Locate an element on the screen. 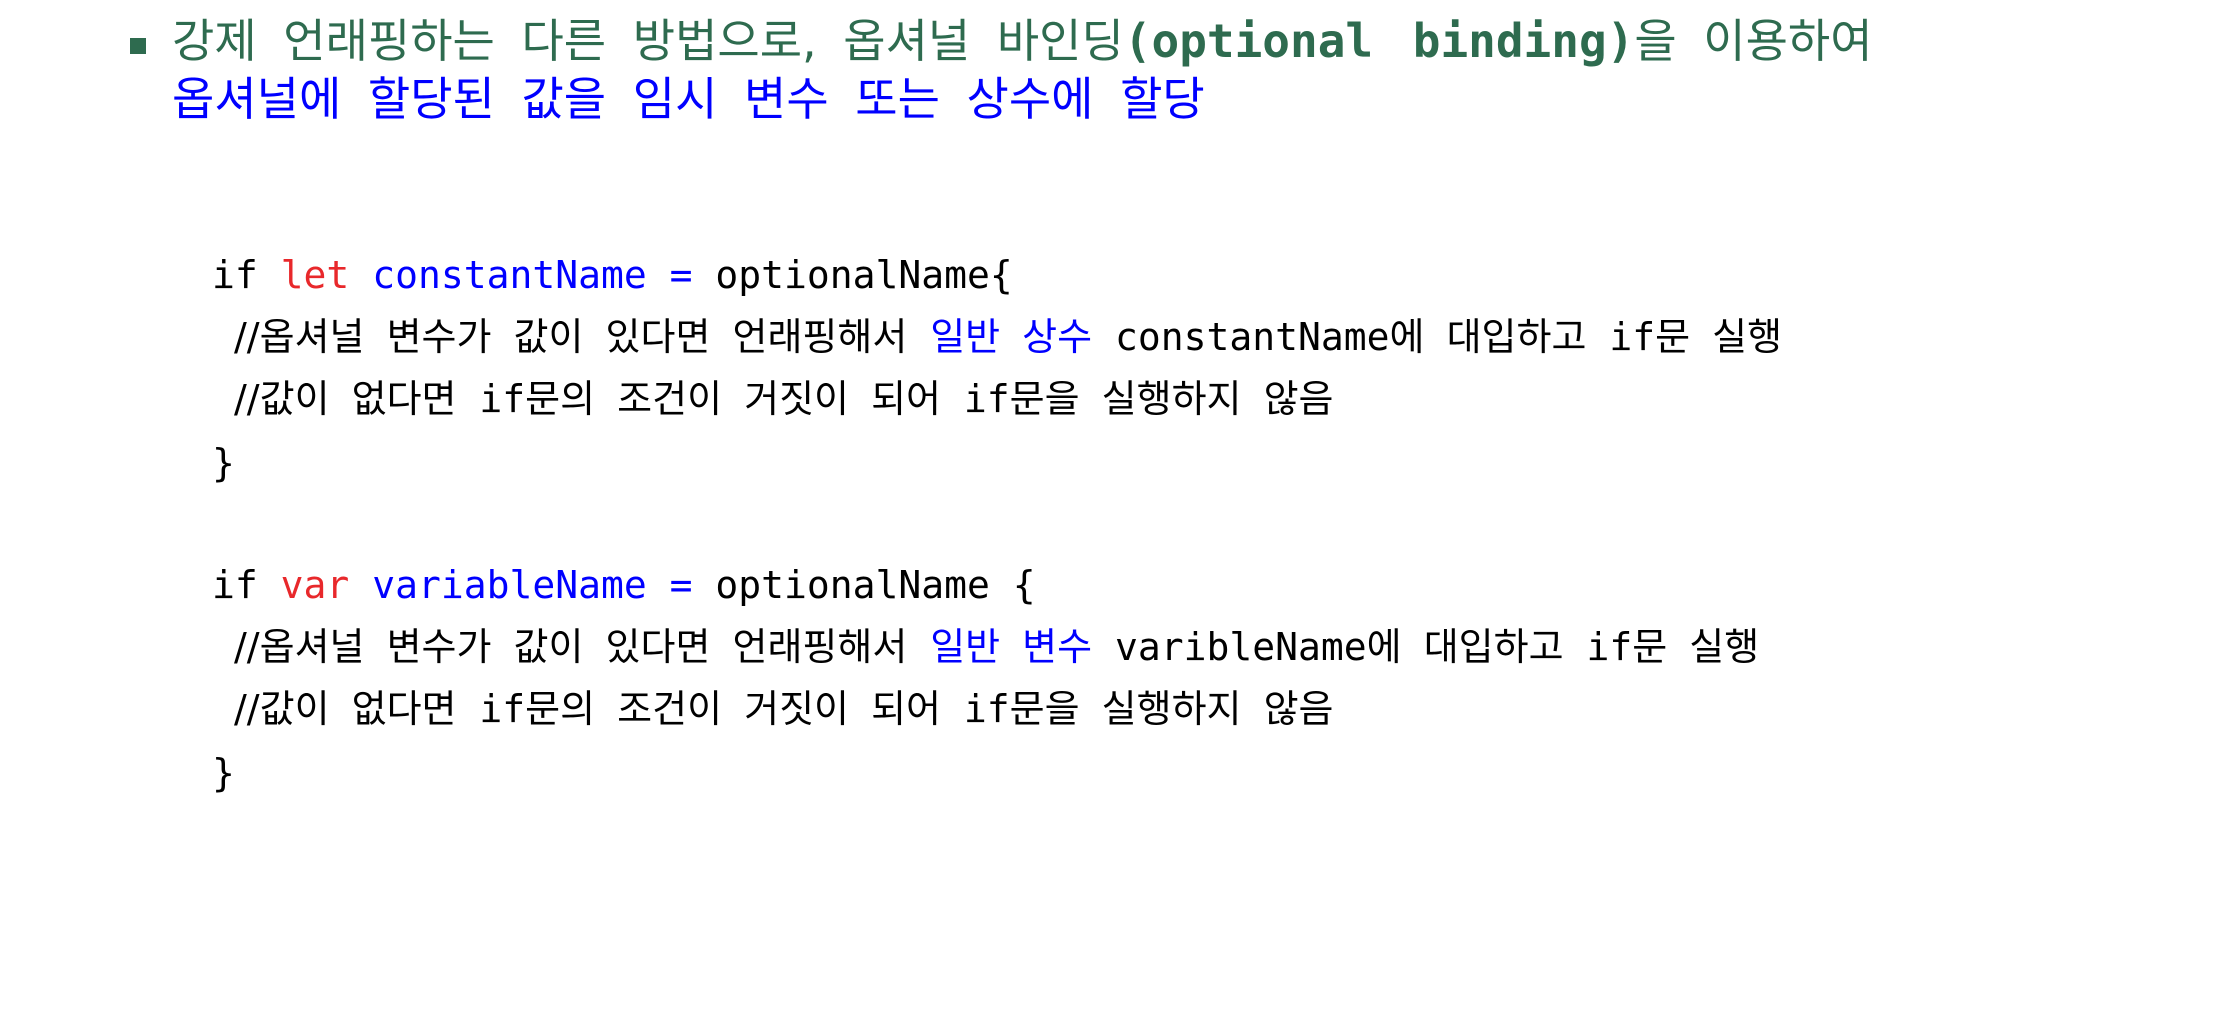  heading-line-2: 옵셔널에 할당된 값을 임시 변수 또는 상수에 할당 is located at coordinates (688, 99).